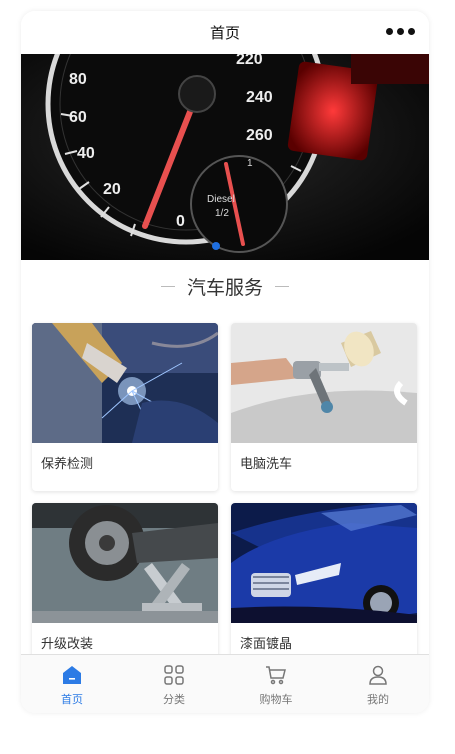  I want to click on section-heading: 汽车服务, so click(225, 286).